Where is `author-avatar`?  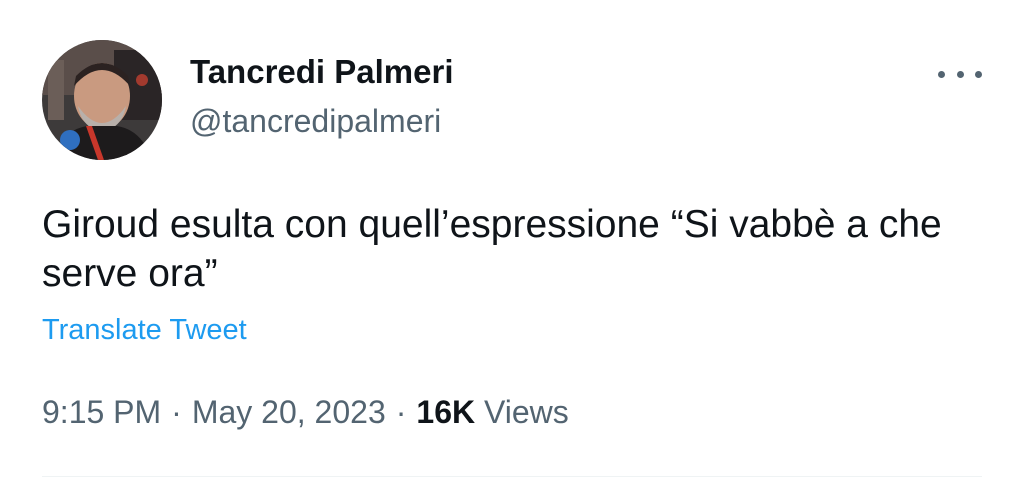
author-avatar is located at coordinates (102, 100).